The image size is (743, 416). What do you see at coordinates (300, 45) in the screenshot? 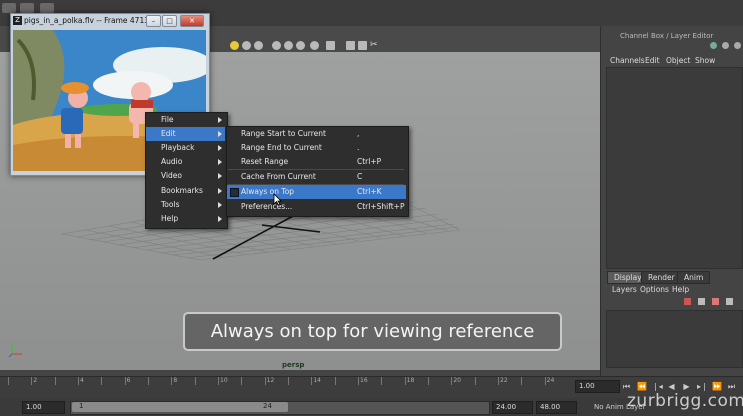
I see `xray-icon` at bounding box center [300, 45].